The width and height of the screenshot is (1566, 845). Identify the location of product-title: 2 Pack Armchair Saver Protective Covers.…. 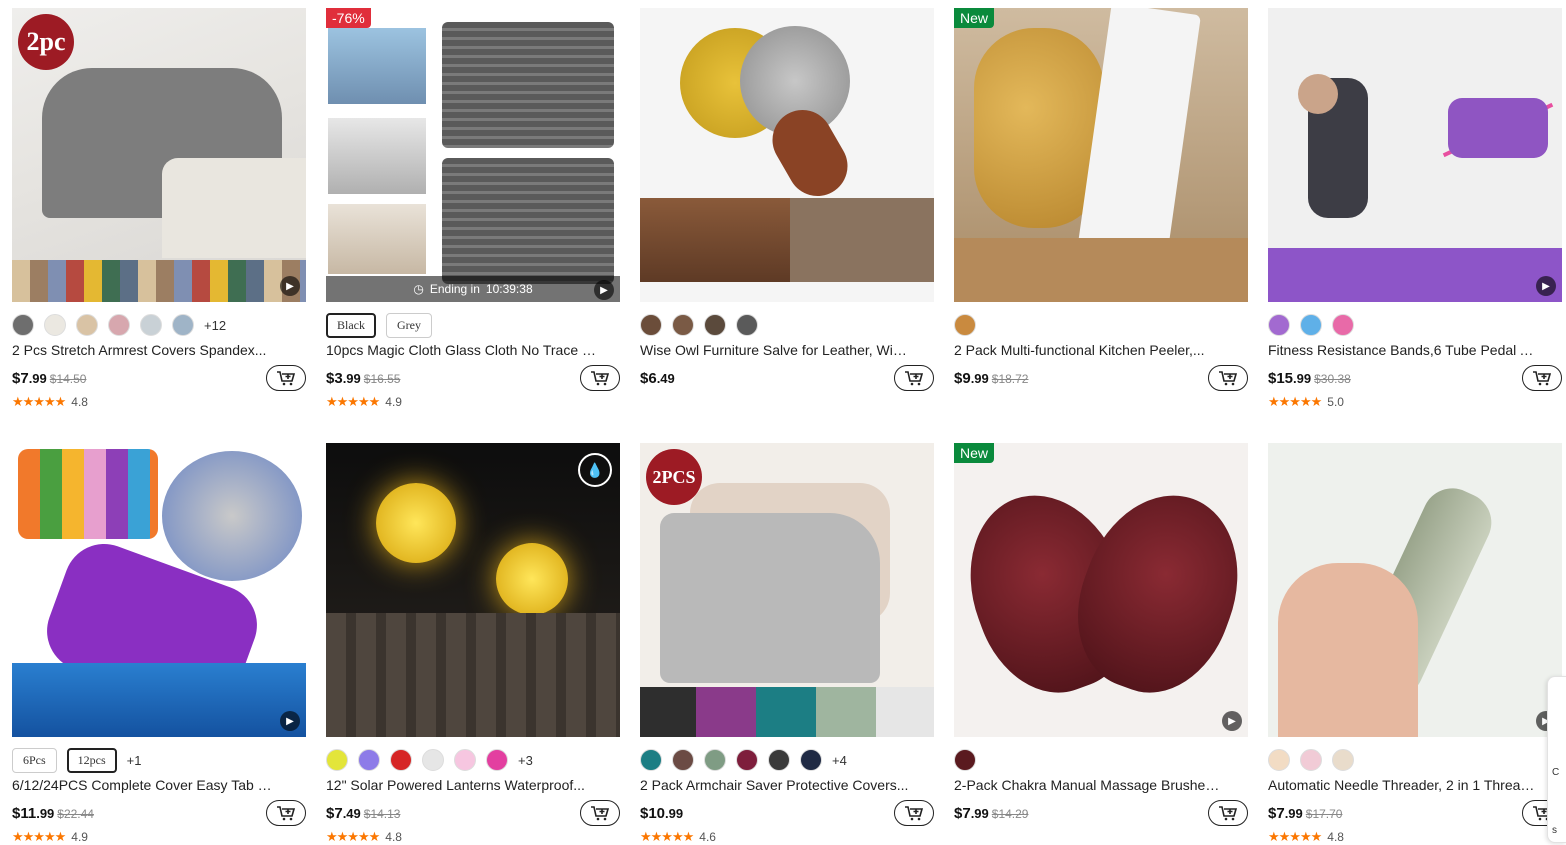
(775, 785).